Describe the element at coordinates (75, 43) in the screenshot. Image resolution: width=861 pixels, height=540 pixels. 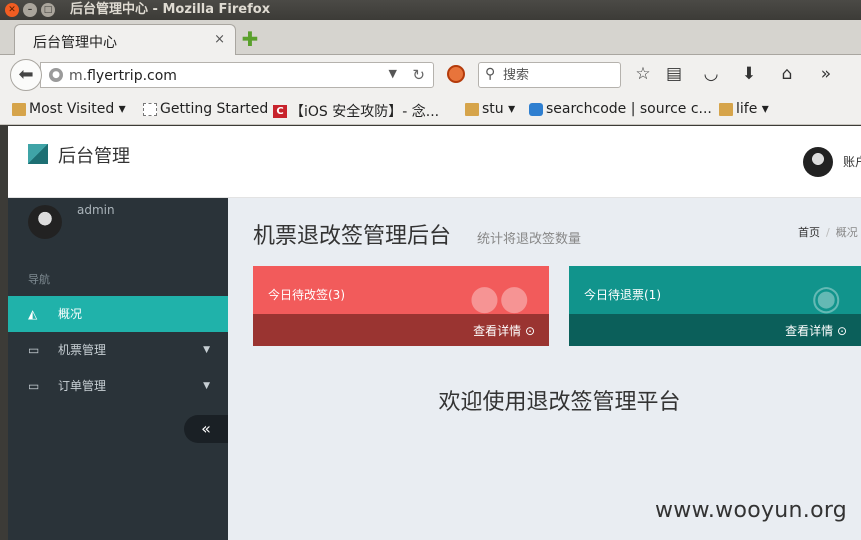
I see `tab-title: 后台管理中心` at that location.